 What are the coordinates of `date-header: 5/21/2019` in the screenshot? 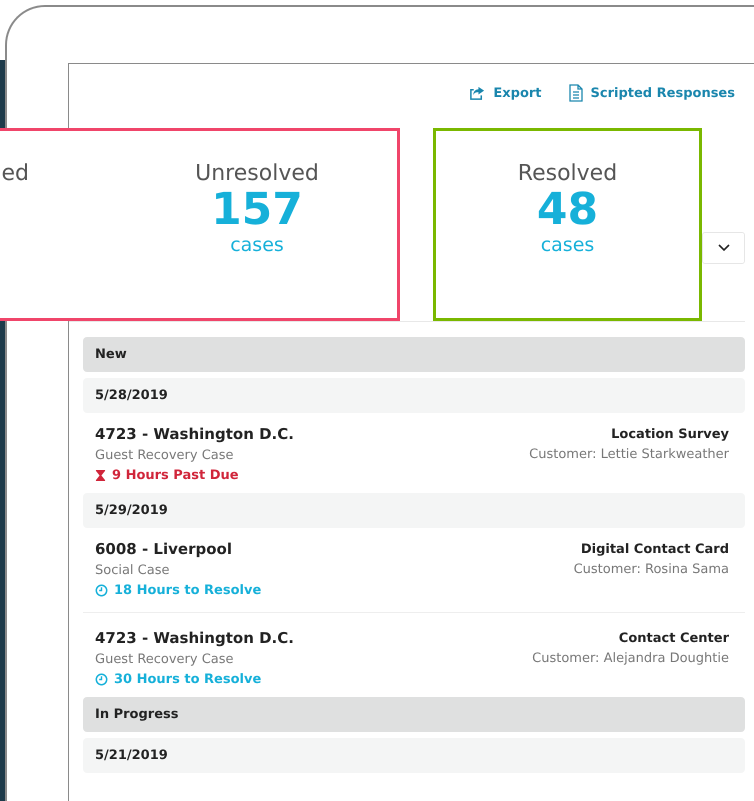 It's located at (414, 755).